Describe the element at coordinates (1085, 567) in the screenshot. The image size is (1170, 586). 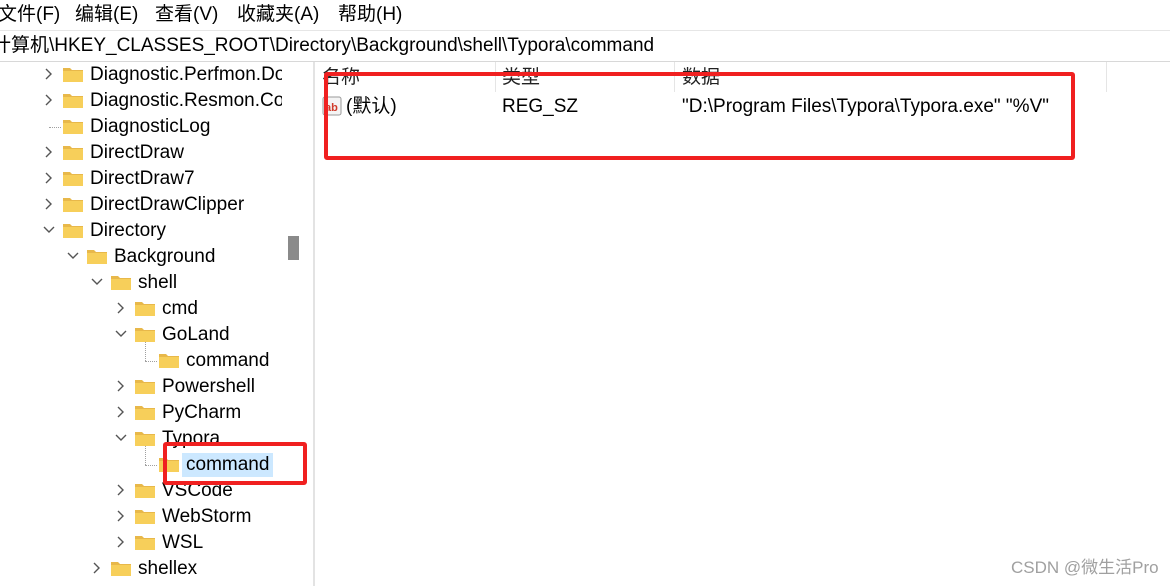
I see `watermark: CSDN @微生活Pro` at that location.